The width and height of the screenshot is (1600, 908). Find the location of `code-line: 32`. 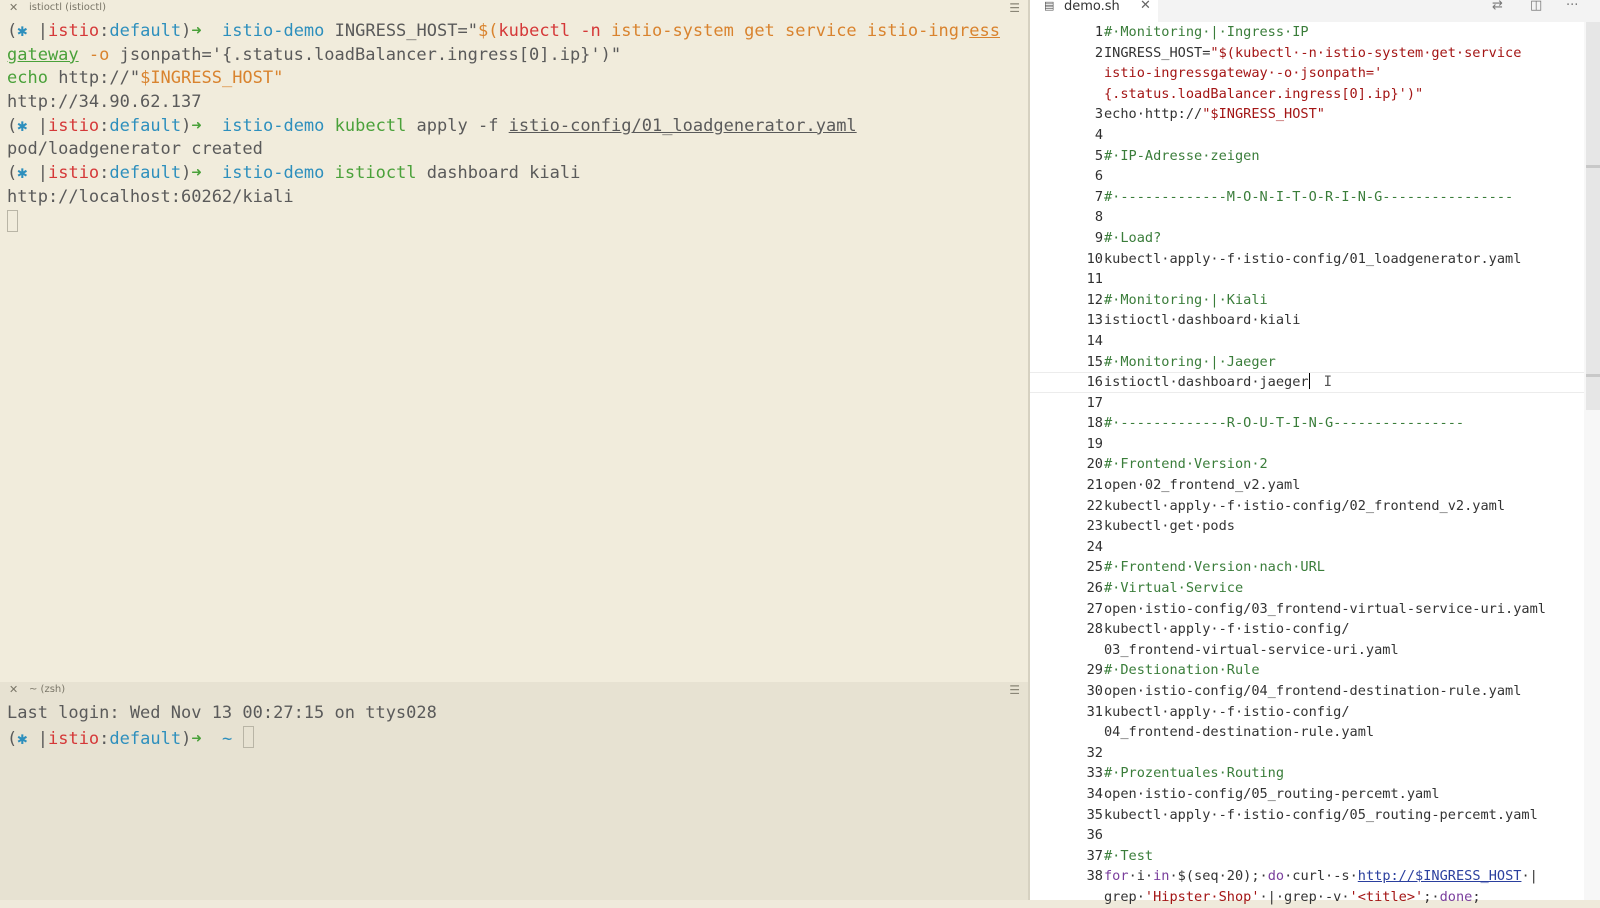

code-line: 32 is located at coordinates (1315, 753).